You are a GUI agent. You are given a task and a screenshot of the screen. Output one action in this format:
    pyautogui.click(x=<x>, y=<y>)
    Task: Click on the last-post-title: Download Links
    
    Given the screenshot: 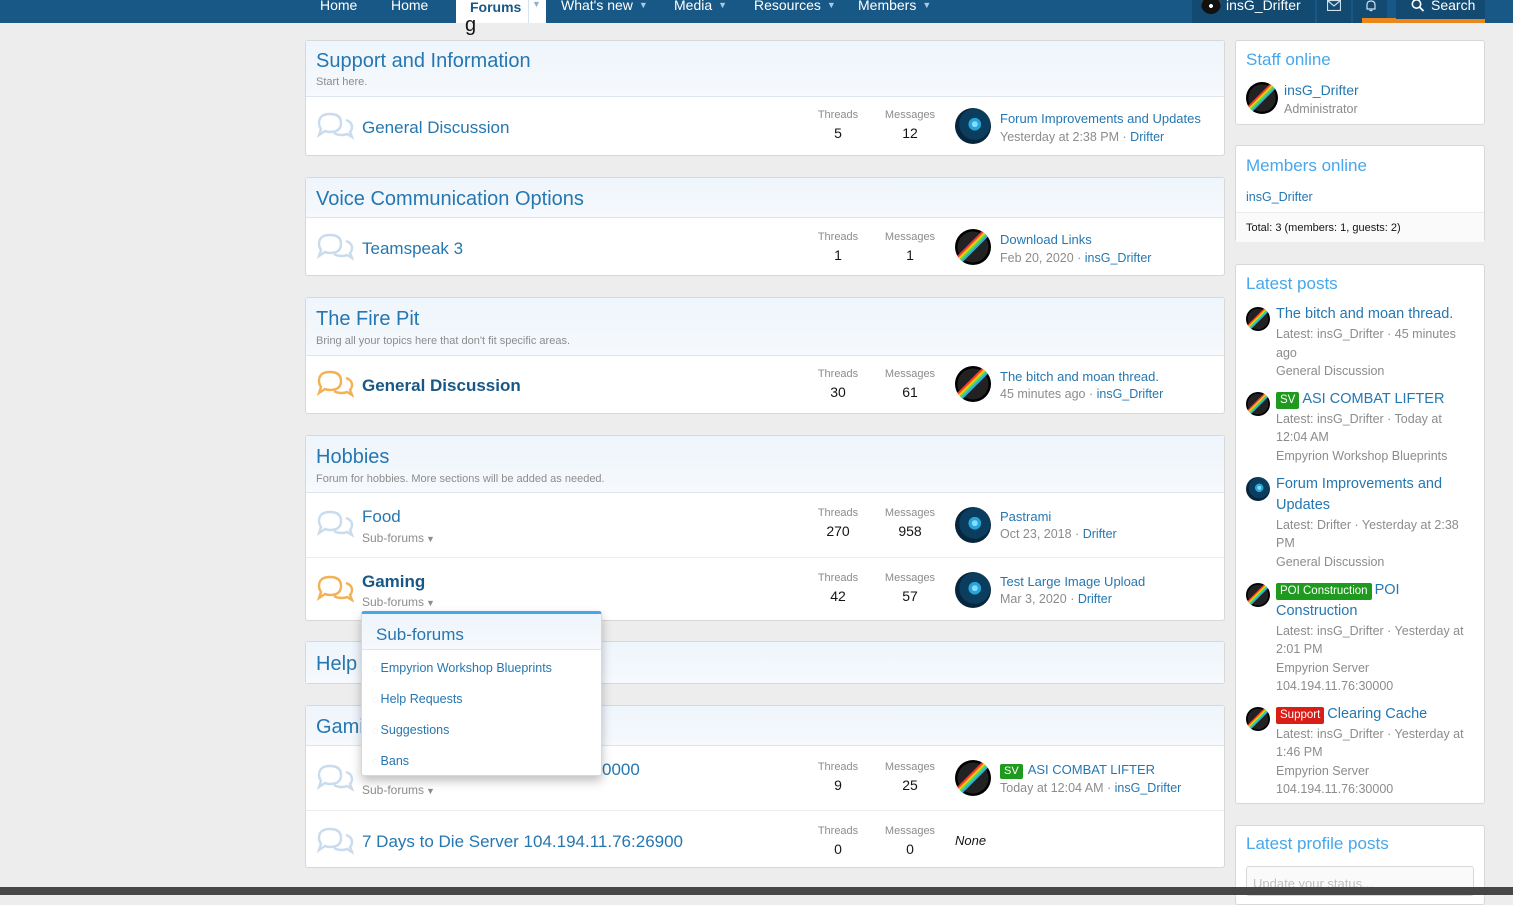 What is the action you would take?
    pyautogui.click(x=1046, y=239)
    